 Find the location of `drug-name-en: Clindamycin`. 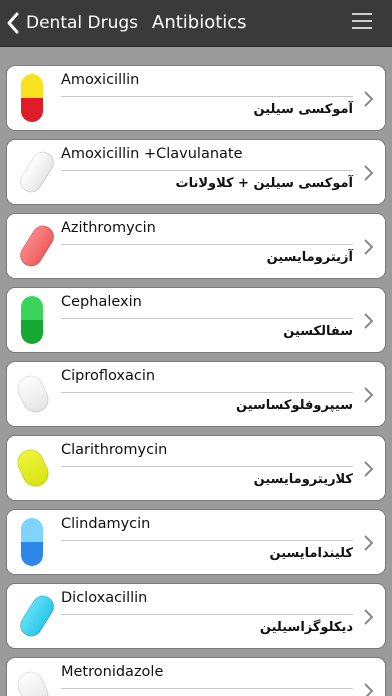

drug-name-en: Clindamycin is located at coordinates (106, 524).